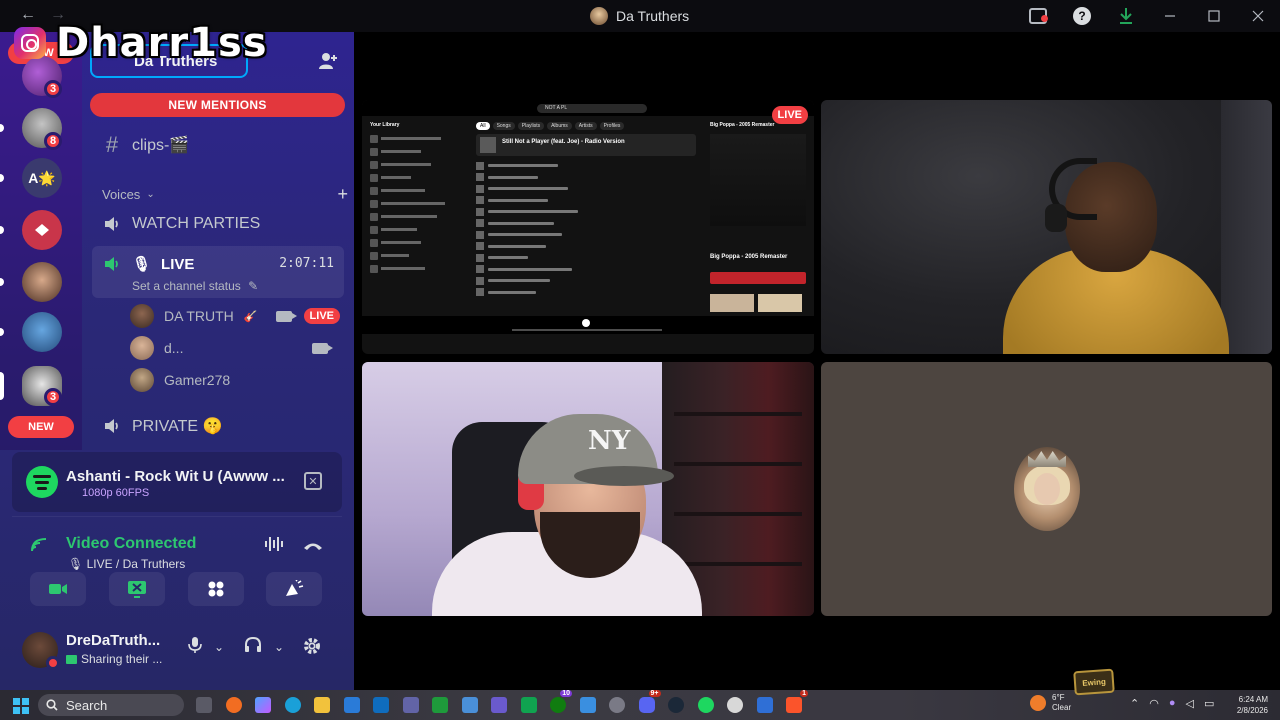 The width and height of the screenshot is (1280, 720). What do you see at coordinates (732, 303) in the screenshot?
I see `music-video-thumb` at bounding box center [732, 303].